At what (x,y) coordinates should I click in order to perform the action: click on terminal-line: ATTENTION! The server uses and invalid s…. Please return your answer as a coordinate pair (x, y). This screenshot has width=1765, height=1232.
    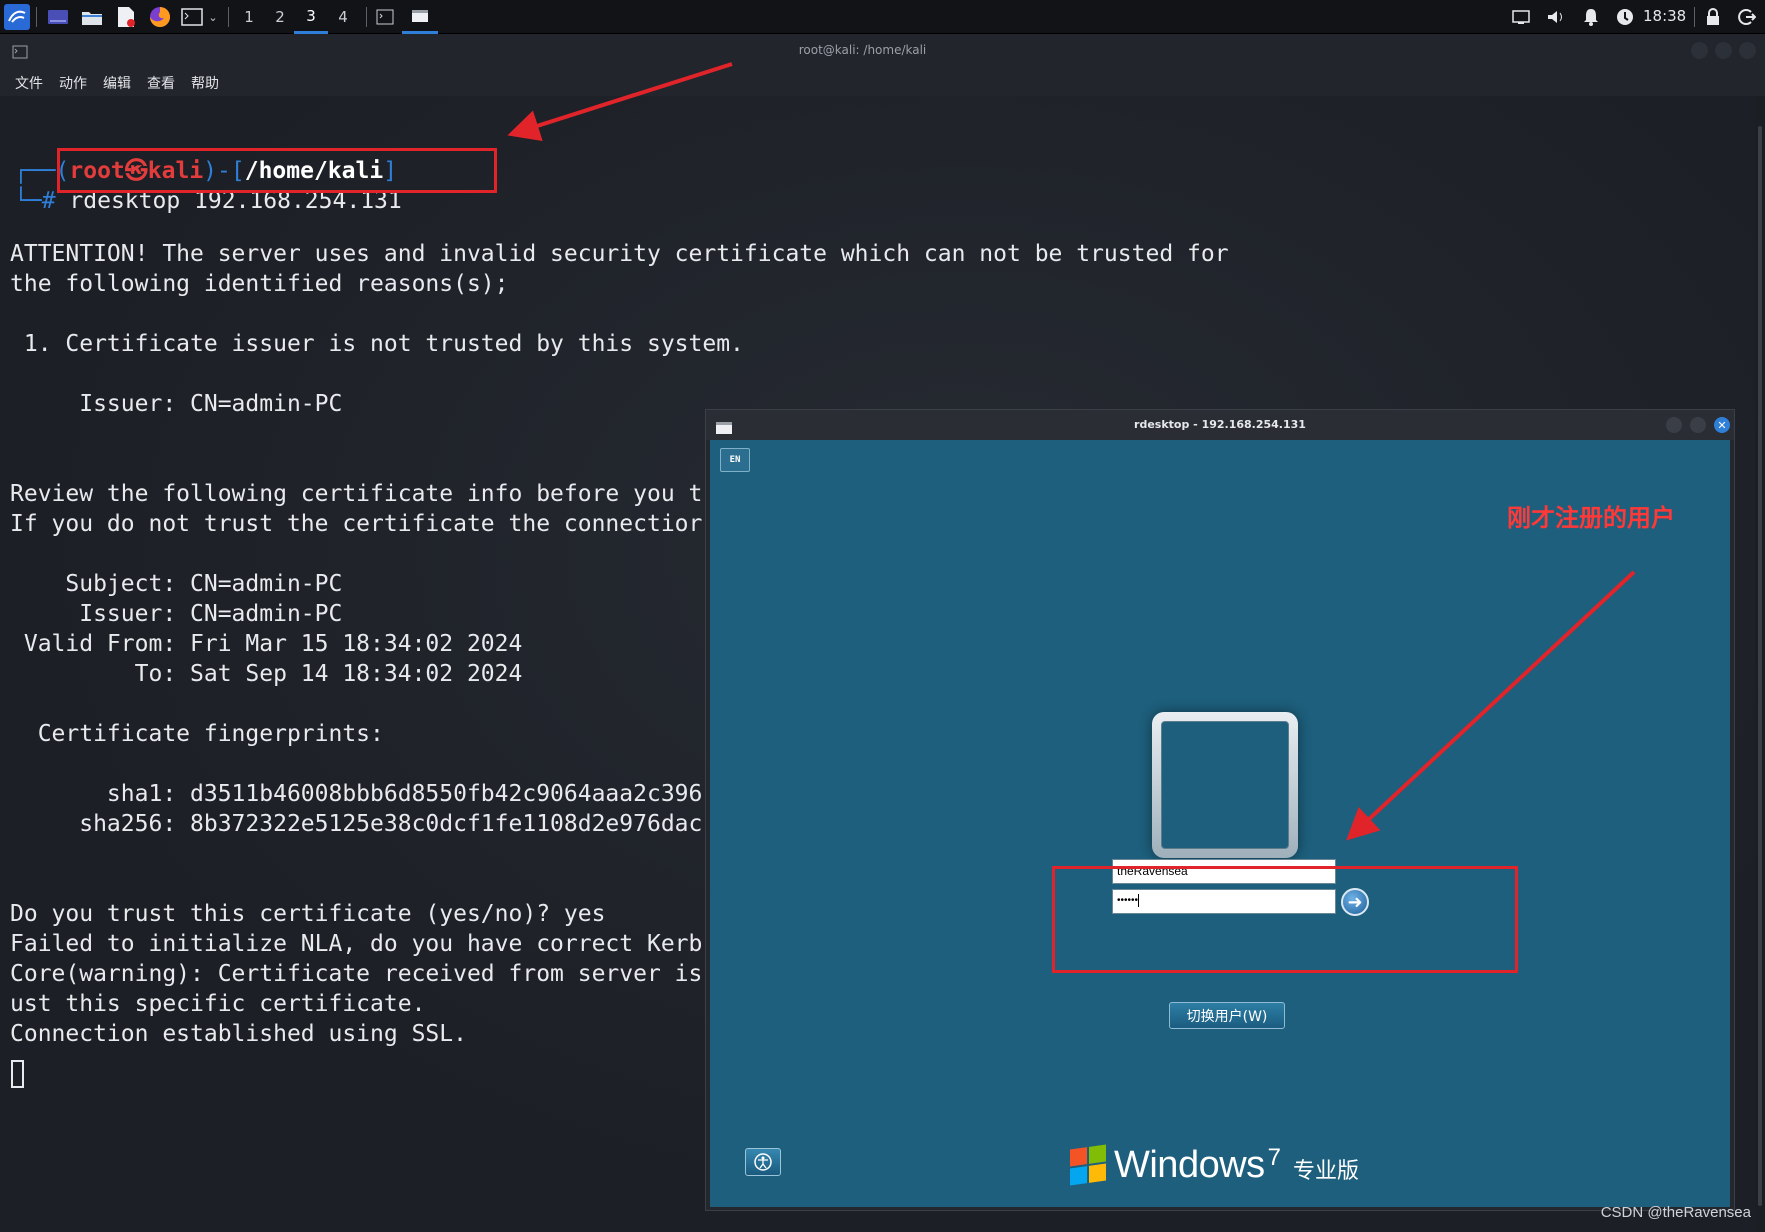
    Looking at the image, I should click on (619, 254).